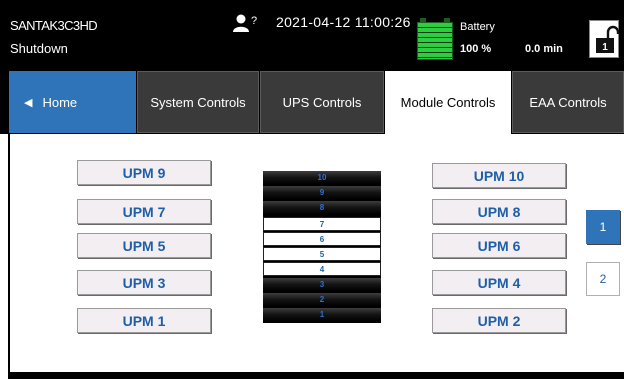  What do you see at coordinates (322, 224) in the screenshot?
I see `module-slot: 7` at bounding box center [322, 224].